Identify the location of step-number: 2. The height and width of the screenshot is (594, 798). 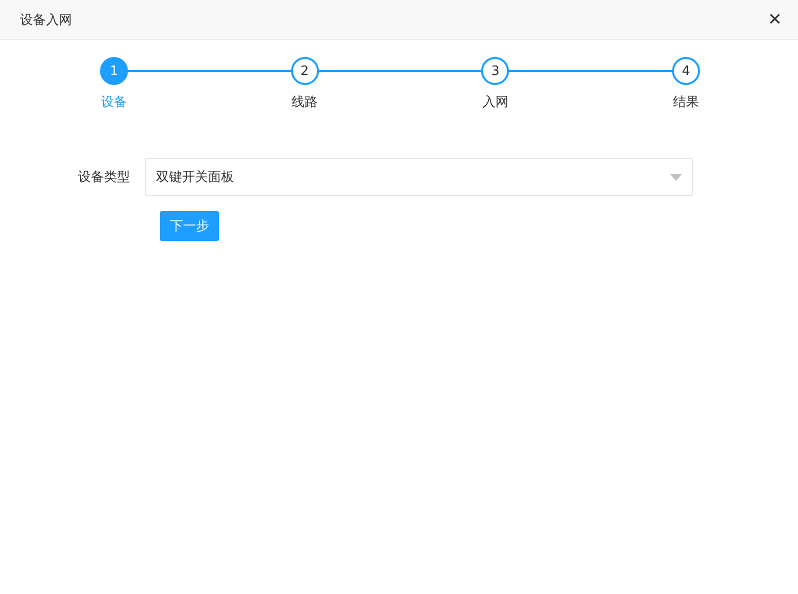
(304, 71).